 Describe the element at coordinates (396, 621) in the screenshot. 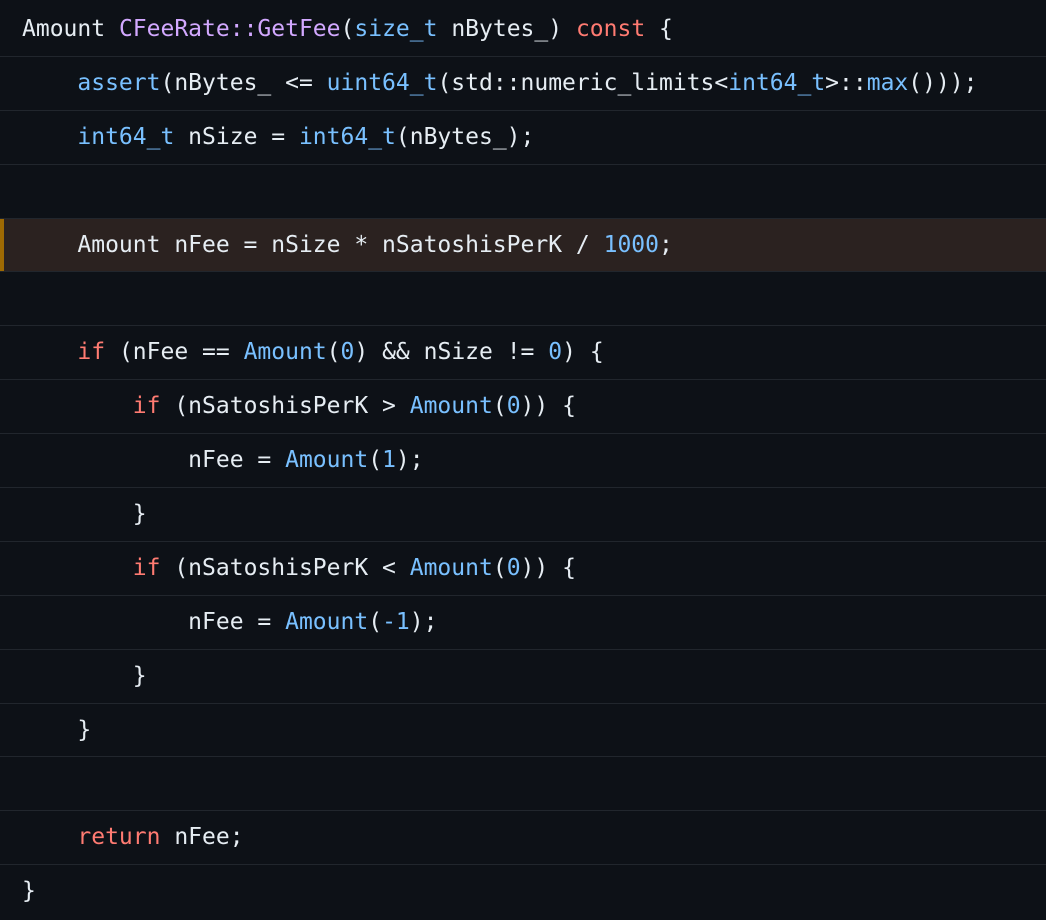

I see `code-token-number: -1` at that location.